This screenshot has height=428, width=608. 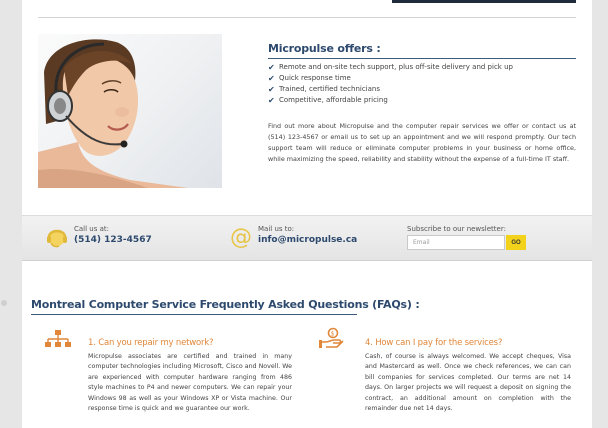 I want to click on phone-contact: Call us at: (514) 123-4567, so click(x=113, y=235).